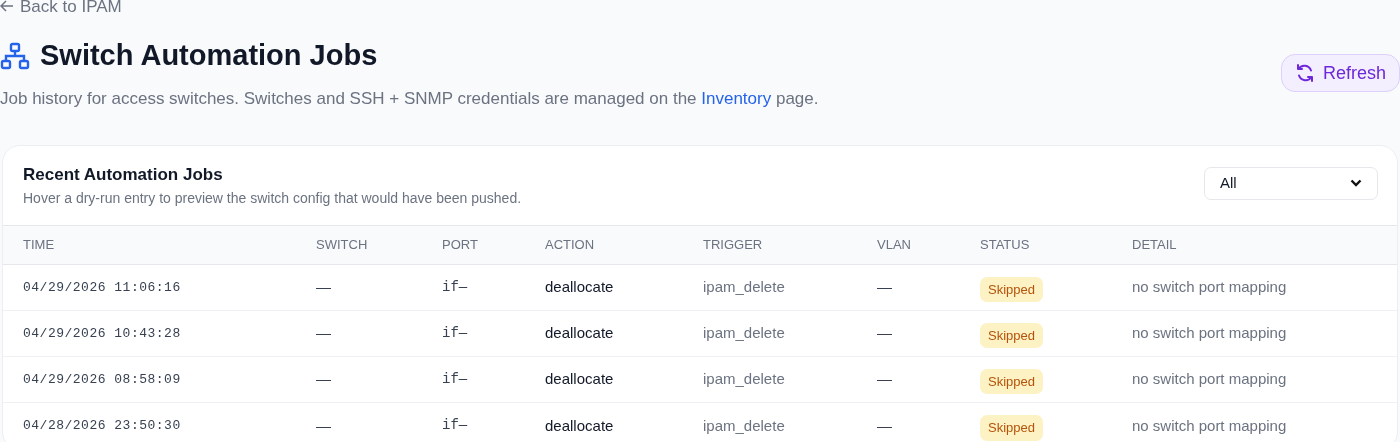 Image resolution: width=1400 pixels, height=442 pixels. Describe the element at coordinates (1155, 245) in the screenshot. I see `column-header: DETAIL` at that location.